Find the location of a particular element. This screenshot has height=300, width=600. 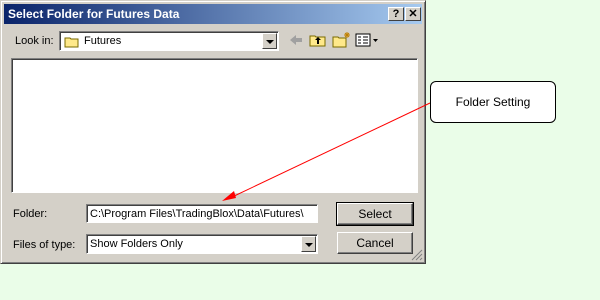

annotation-overlay is located at coordinates (326, 151).